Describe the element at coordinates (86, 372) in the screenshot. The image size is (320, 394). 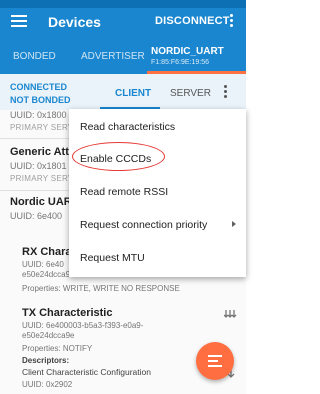
I see `descriptor-name: Client Characteristic Configuration` at that location.